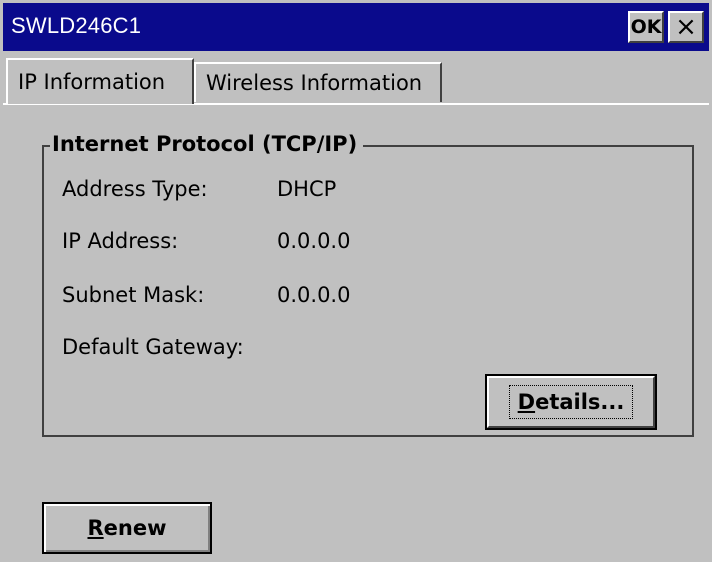  Describe the element at coordinates (314, 295) in the screenshot. I see `subnet-mask-value: 0.0.0.0` at that location.